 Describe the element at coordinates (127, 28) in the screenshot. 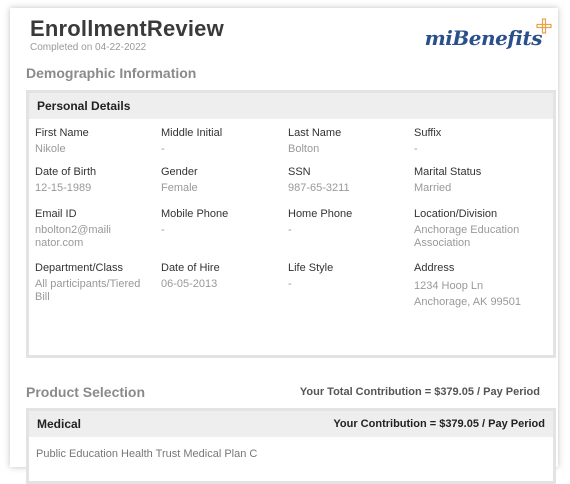

I see `page-title: EnrollmentReview` at that location.